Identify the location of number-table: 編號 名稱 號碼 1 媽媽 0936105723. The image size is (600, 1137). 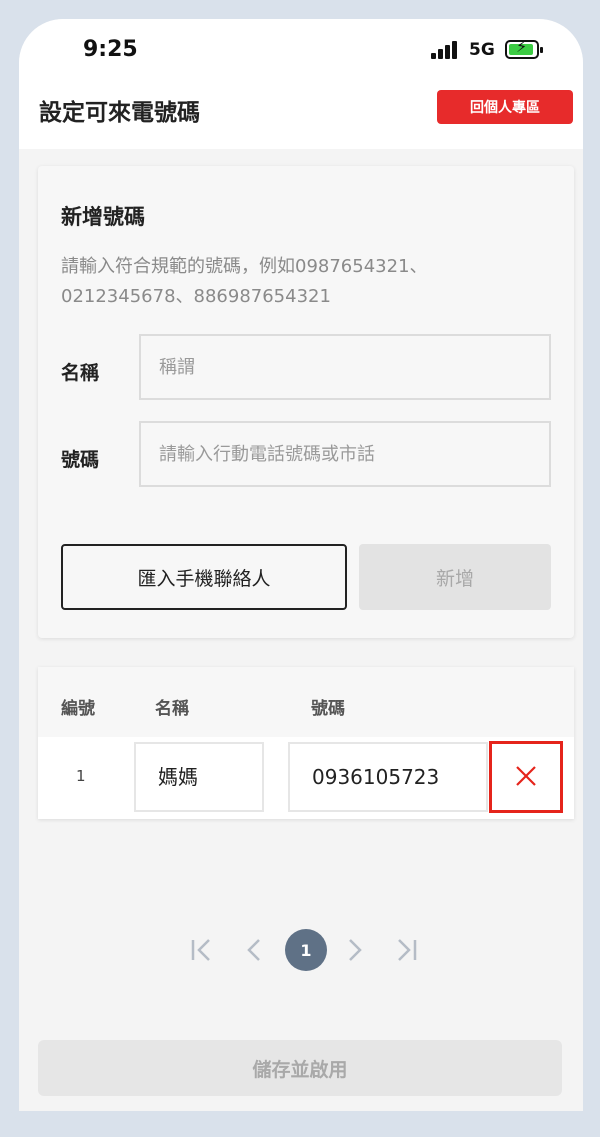
(306, 743).